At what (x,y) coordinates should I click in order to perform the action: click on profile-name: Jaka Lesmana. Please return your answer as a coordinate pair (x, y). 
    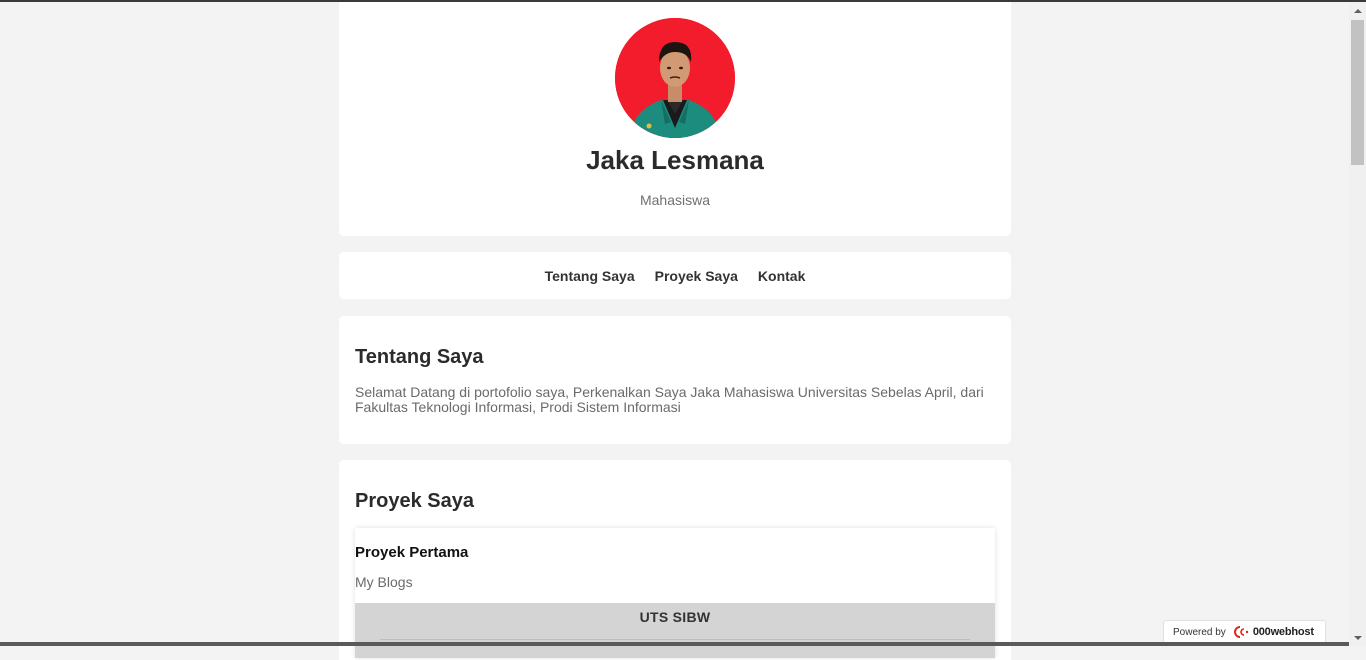
    Looking at the image, I should click on (675, 160).